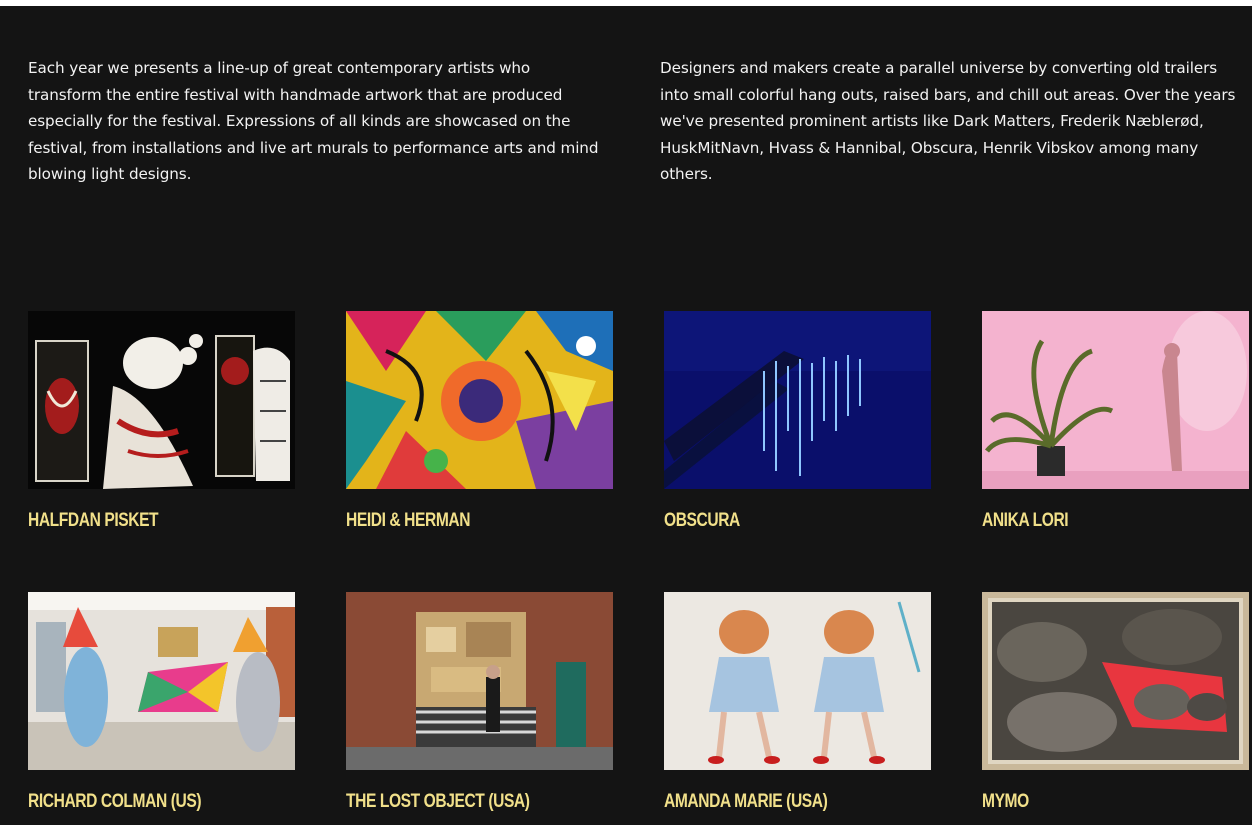 This screenshot has width=1252, height=838. I want to click on artist-card-obscura: OBSCURA, so click(797, 434).